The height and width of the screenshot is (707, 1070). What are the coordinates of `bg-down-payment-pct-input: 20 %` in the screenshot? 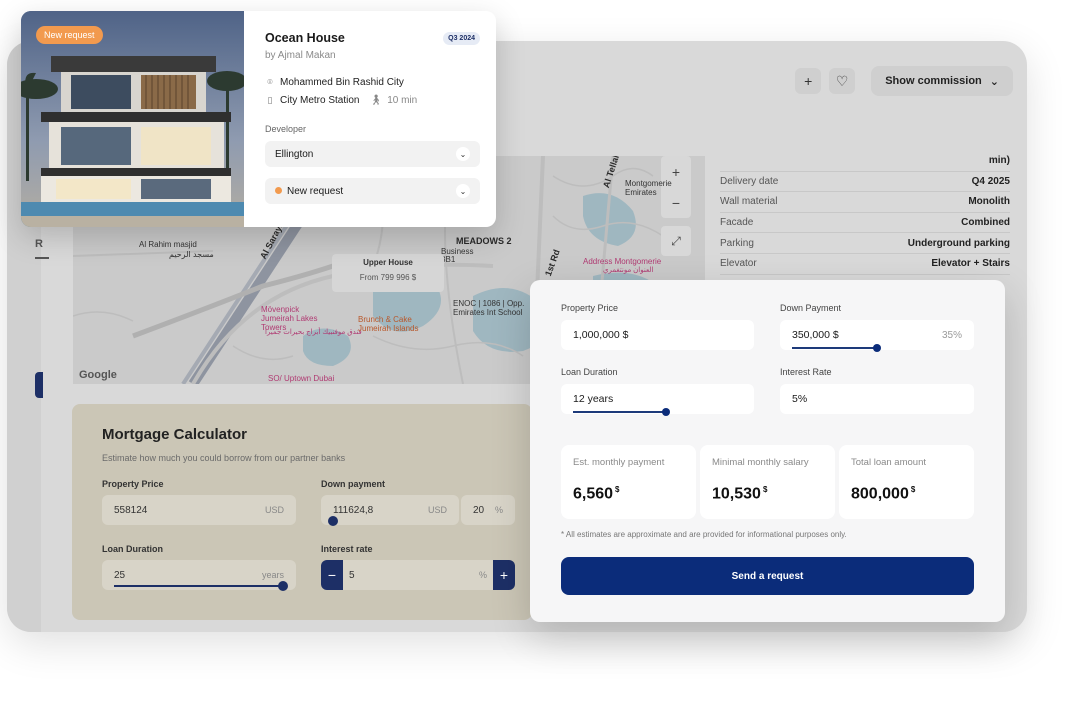 It's located at (488, 510).